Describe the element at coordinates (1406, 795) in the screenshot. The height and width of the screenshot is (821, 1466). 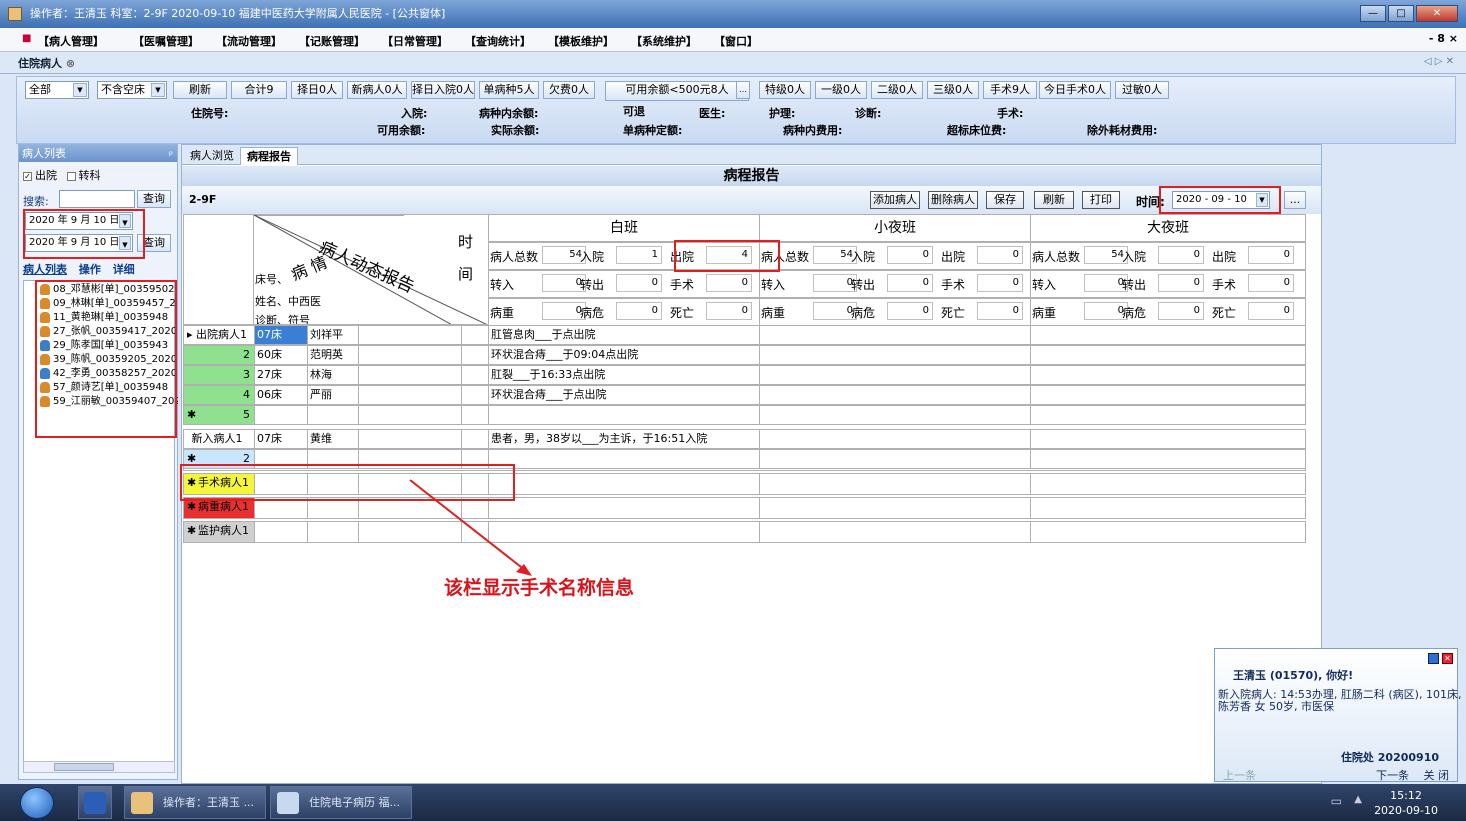
I see `clock-time: 15:12` at that location.